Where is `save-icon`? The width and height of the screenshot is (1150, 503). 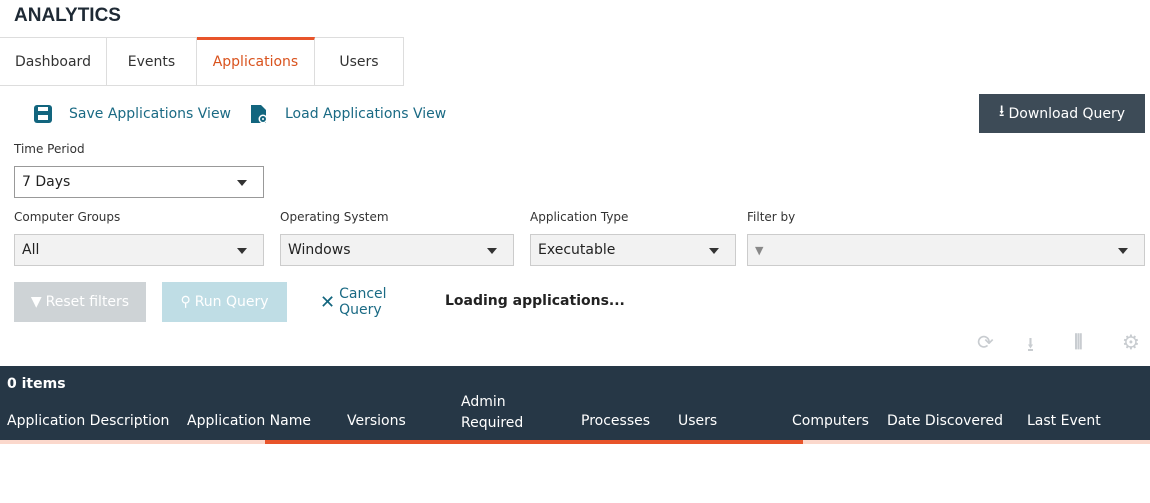
save-icon is located at coordinates (43, 114).